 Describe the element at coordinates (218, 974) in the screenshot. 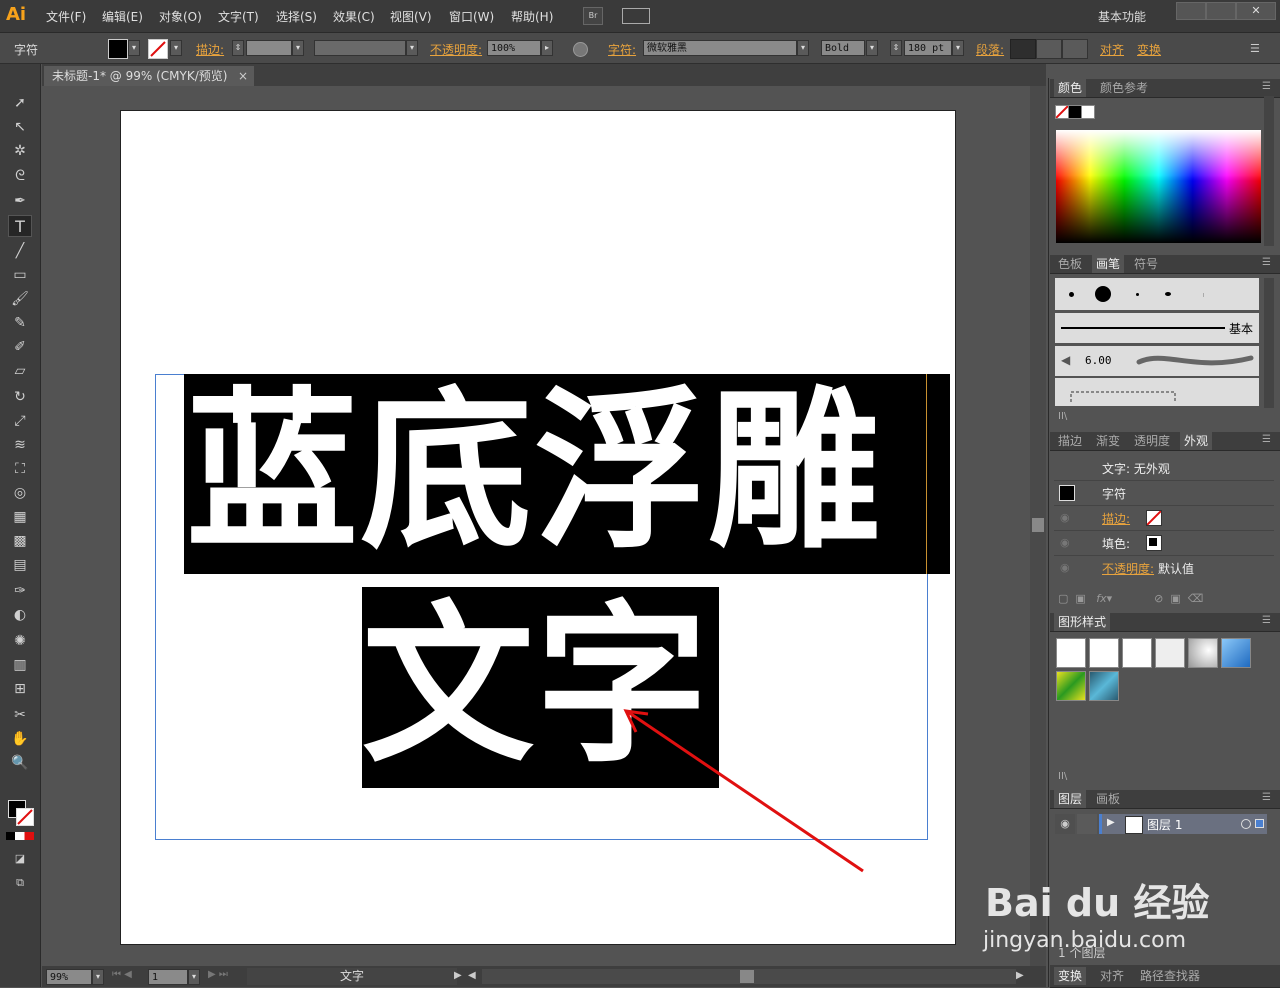

I see `last-artboard-icon: ▶ ⏭` at that location.